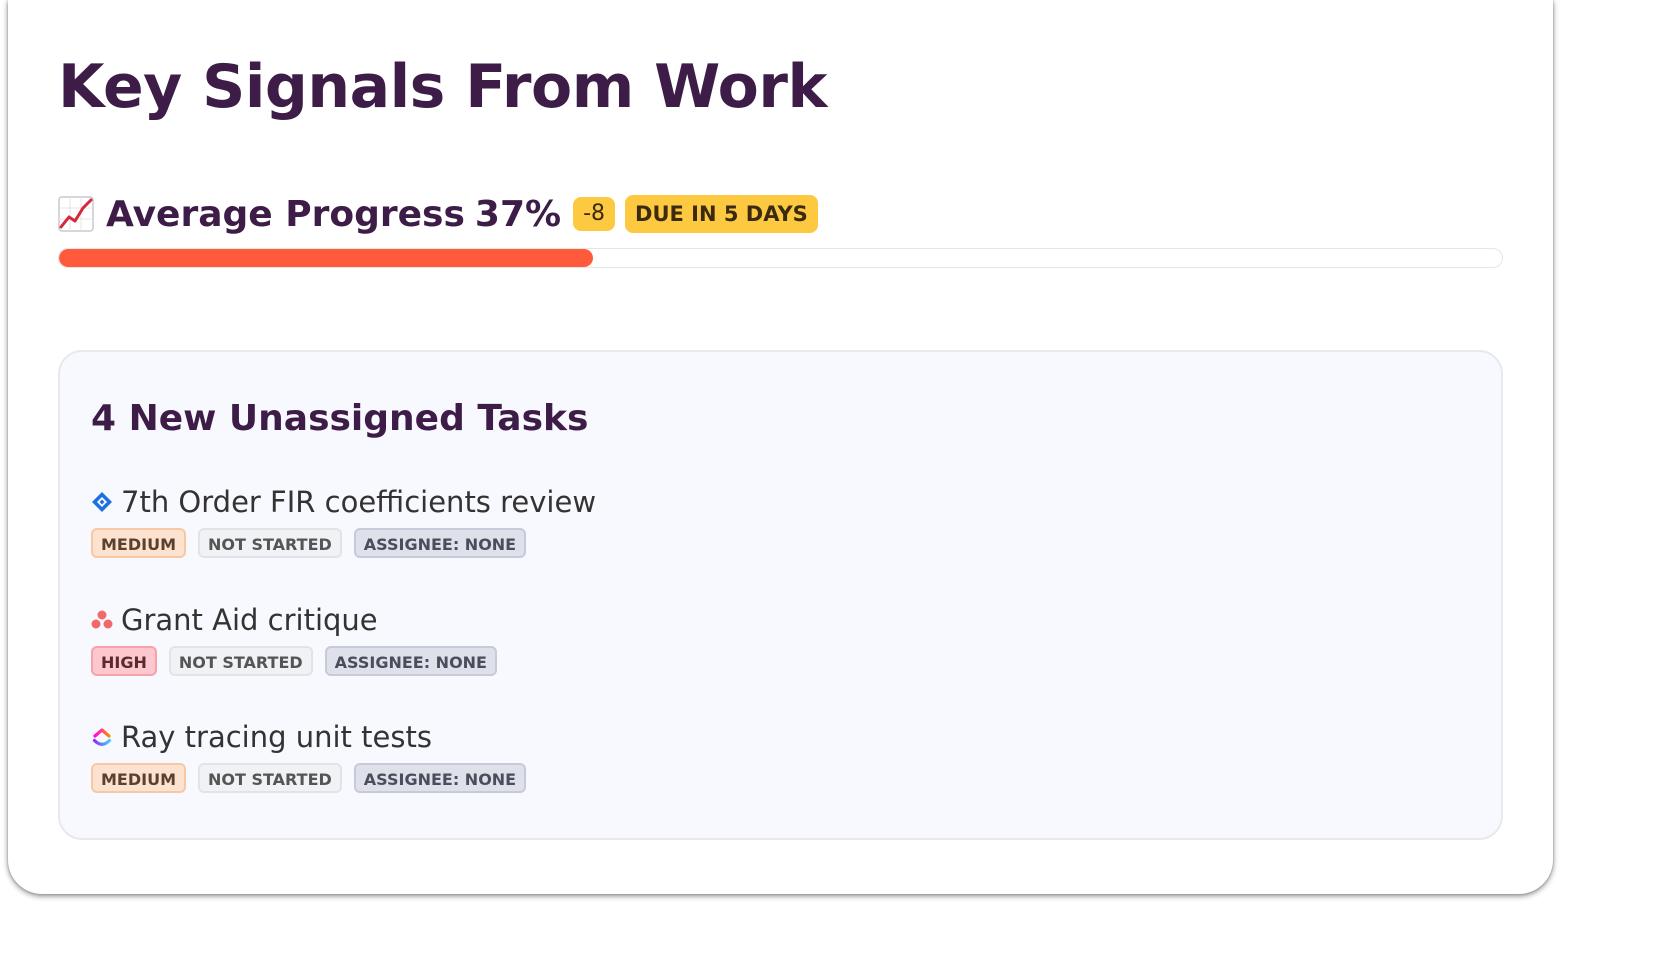 The width and height of the screenshot is (1664, 966). Describe the element at coordinates (358, 502) in the screenshot. I see `task-name: 7th Order FIR coefficients review` at that location.